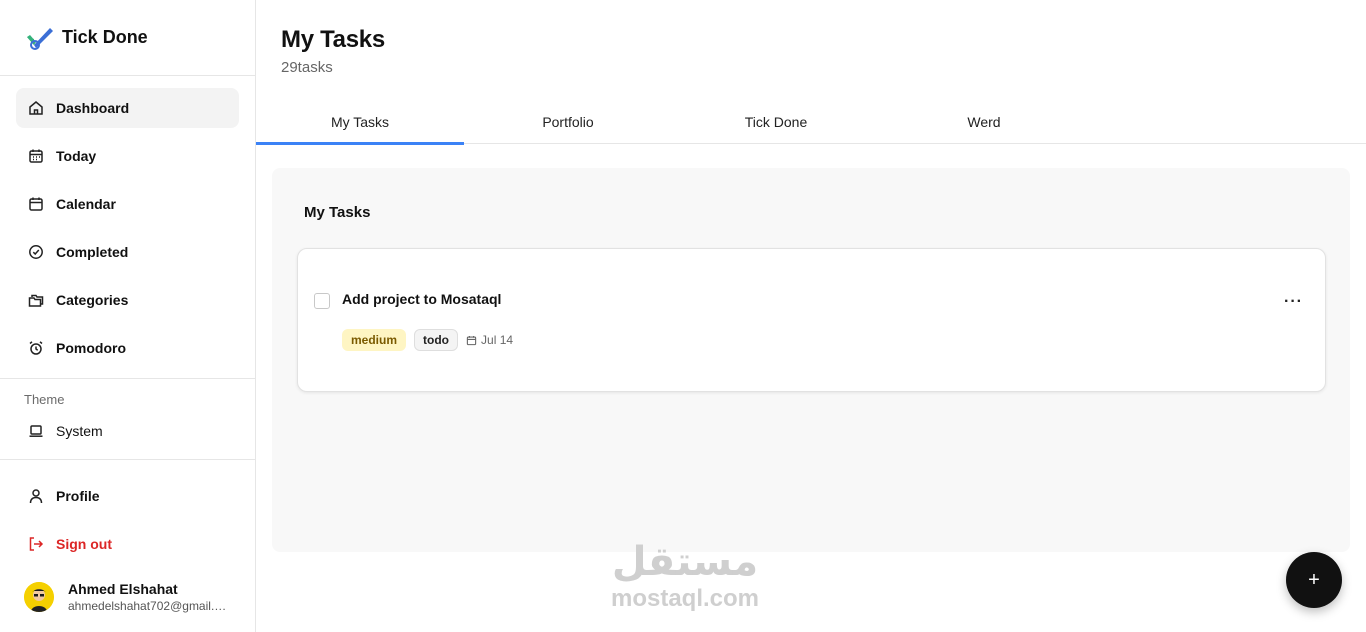 The width and height of the screenshot is (1366, 632). I want to click on tab-portfolio: Portfolio, so click(568, 122).